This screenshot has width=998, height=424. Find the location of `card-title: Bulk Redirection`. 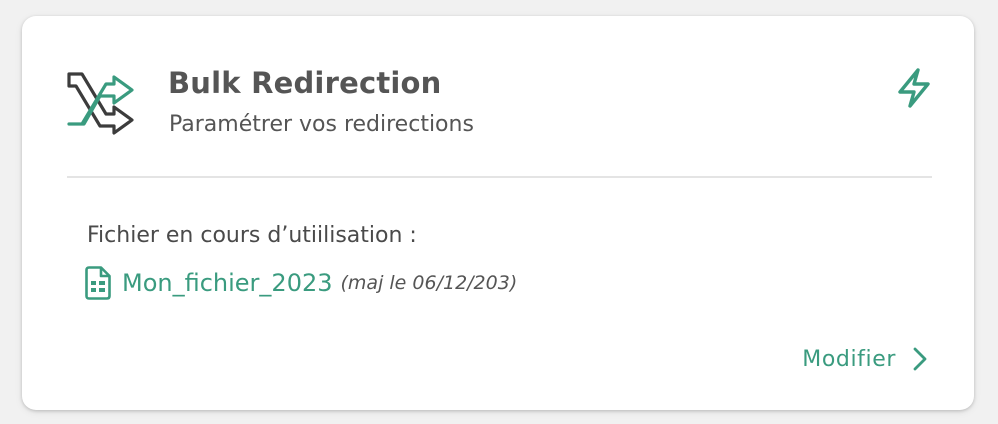

card-title: Bulk Redirection is located at coordinates (305, 83).